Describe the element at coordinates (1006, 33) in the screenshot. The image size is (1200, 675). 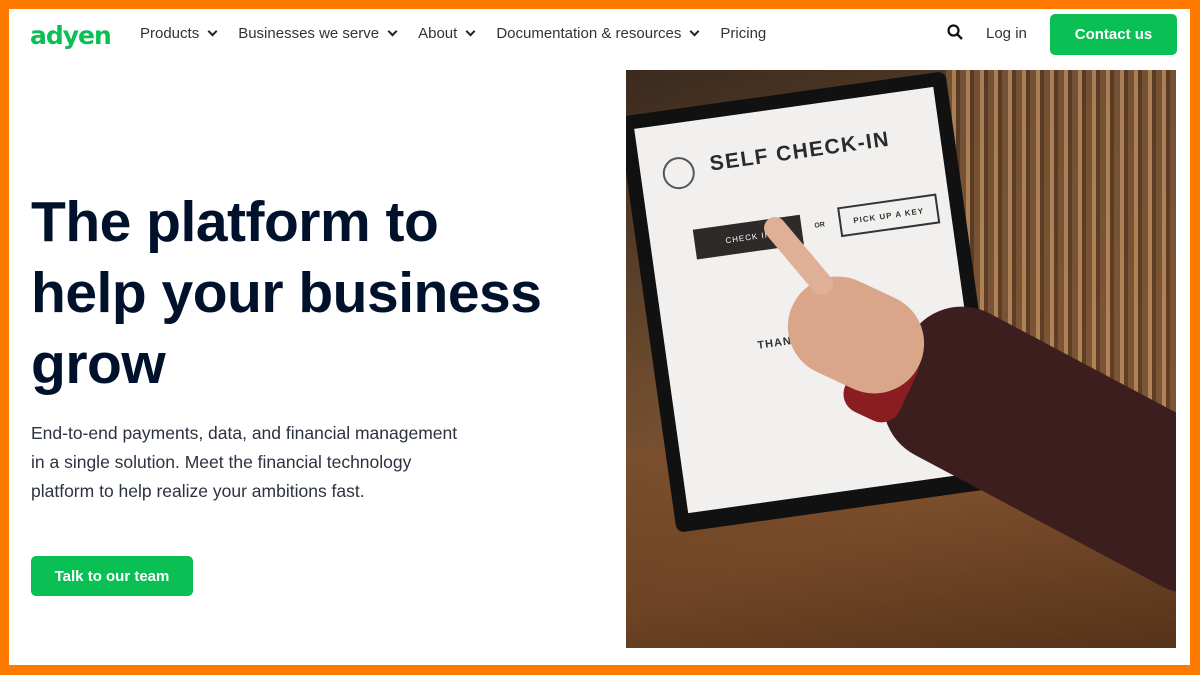
I see `login-link: Log in` at that location.